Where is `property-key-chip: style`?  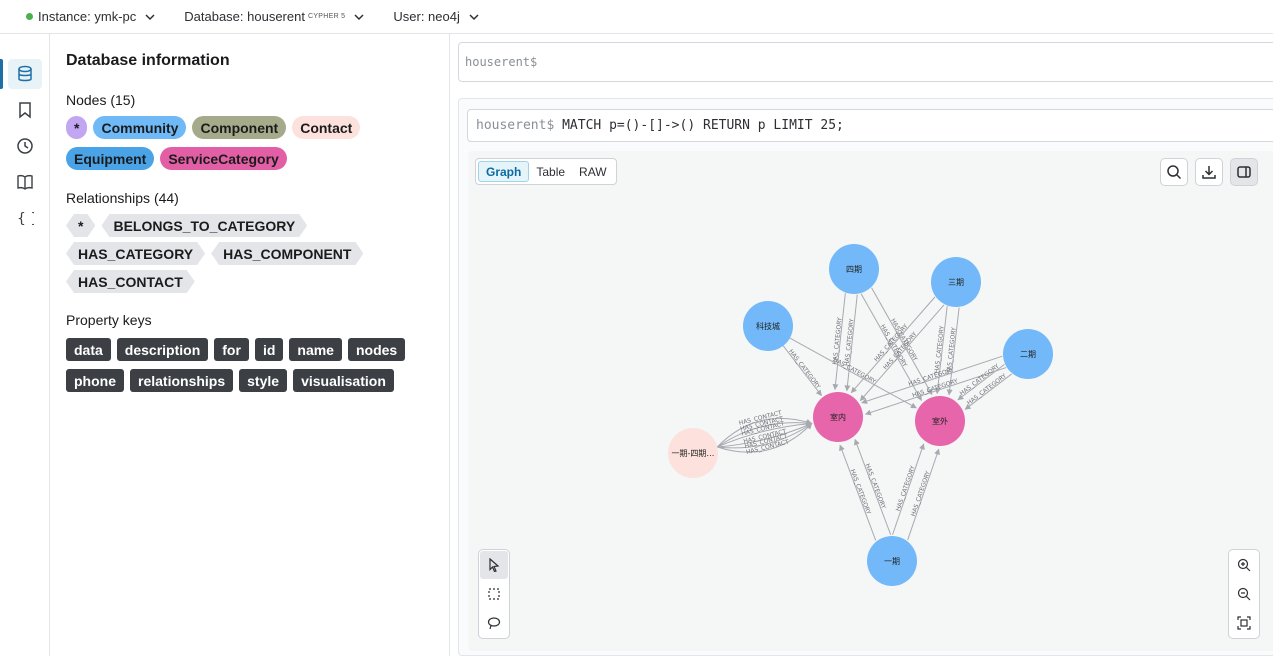
property-key-chip: style is located at coordinates (263, 380).